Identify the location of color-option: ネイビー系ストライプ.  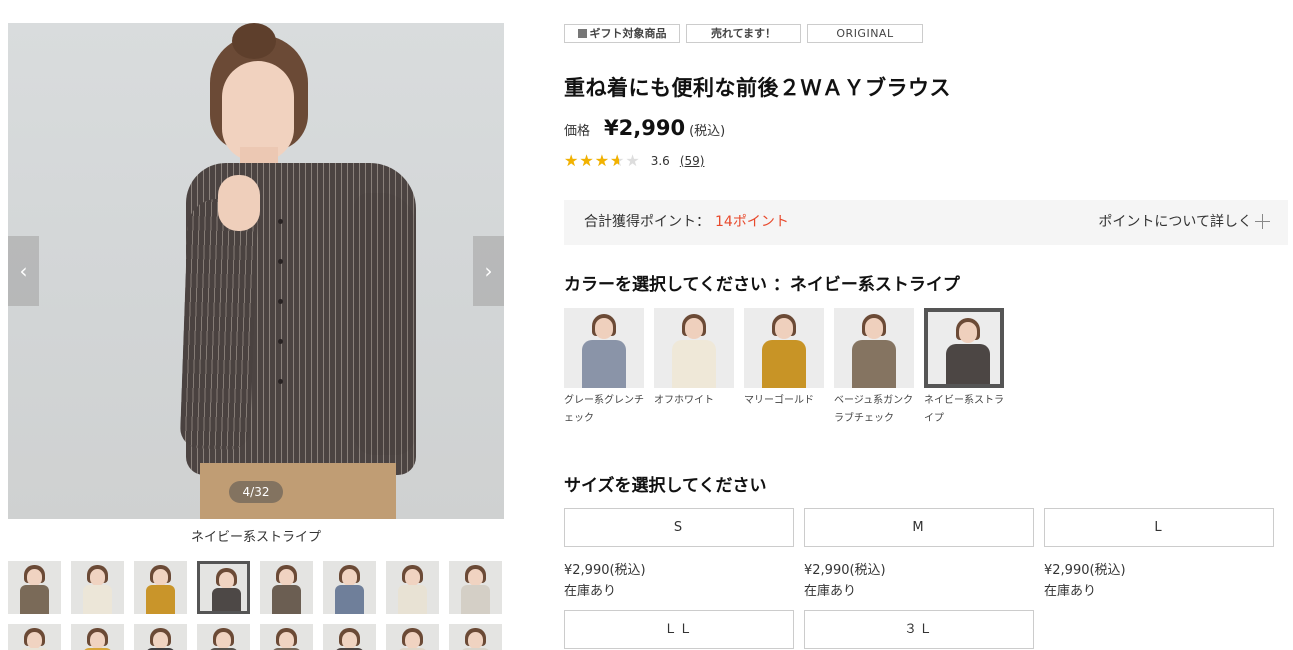
(964, 368).